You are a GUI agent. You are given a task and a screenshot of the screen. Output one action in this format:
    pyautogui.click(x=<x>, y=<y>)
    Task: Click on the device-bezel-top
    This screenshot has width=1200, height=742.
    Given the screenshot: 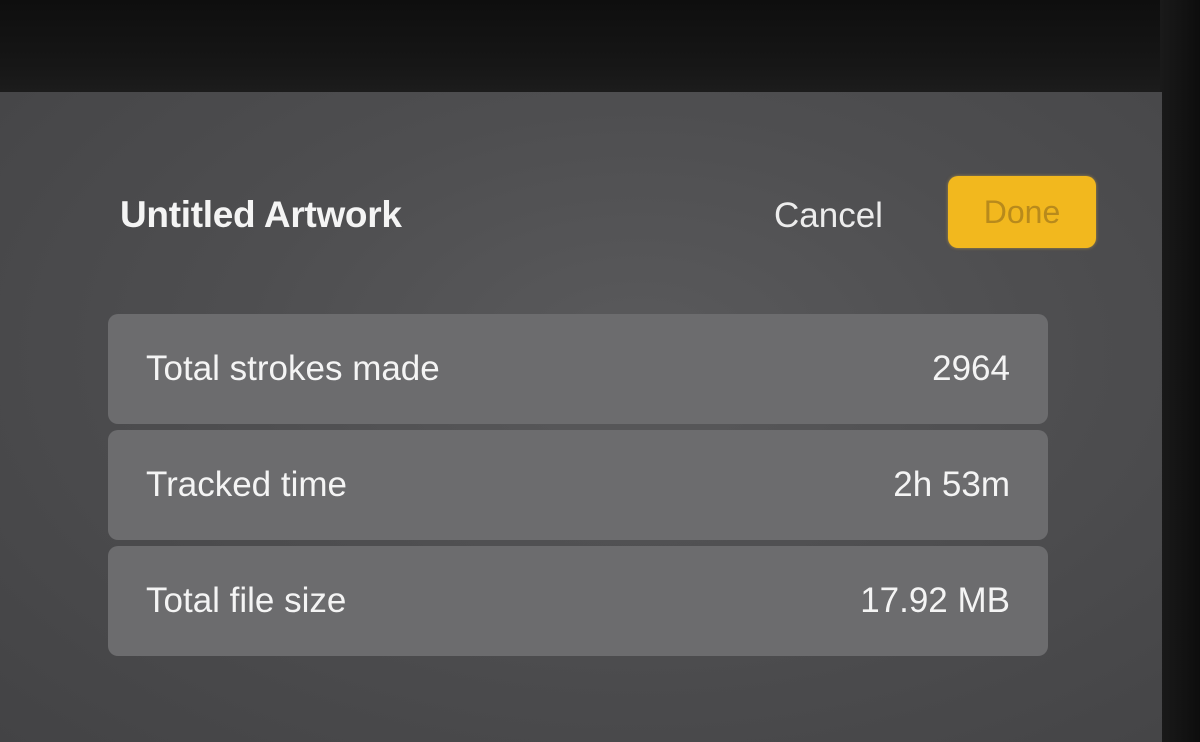 What is the action you would take?
    pyautogui.click(x=600, y=46)
    